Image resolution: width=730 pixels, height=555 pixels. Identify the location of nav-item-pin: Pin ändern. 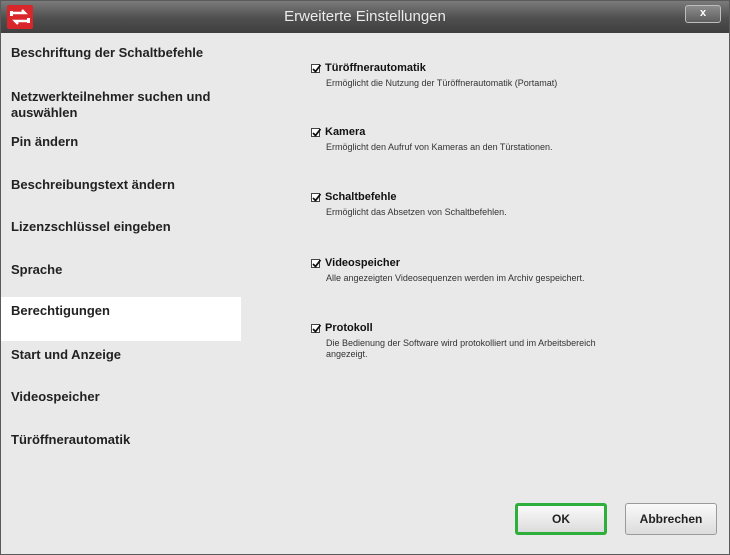
(121, 142).